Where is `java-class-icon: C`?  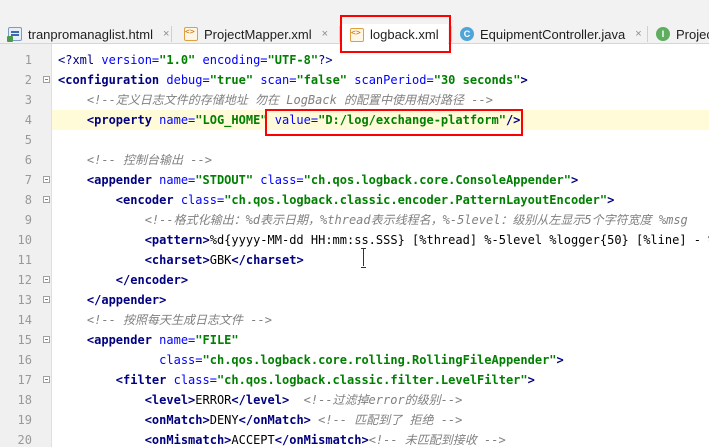
java-class-icon: C is located at coordinates (467, 34).